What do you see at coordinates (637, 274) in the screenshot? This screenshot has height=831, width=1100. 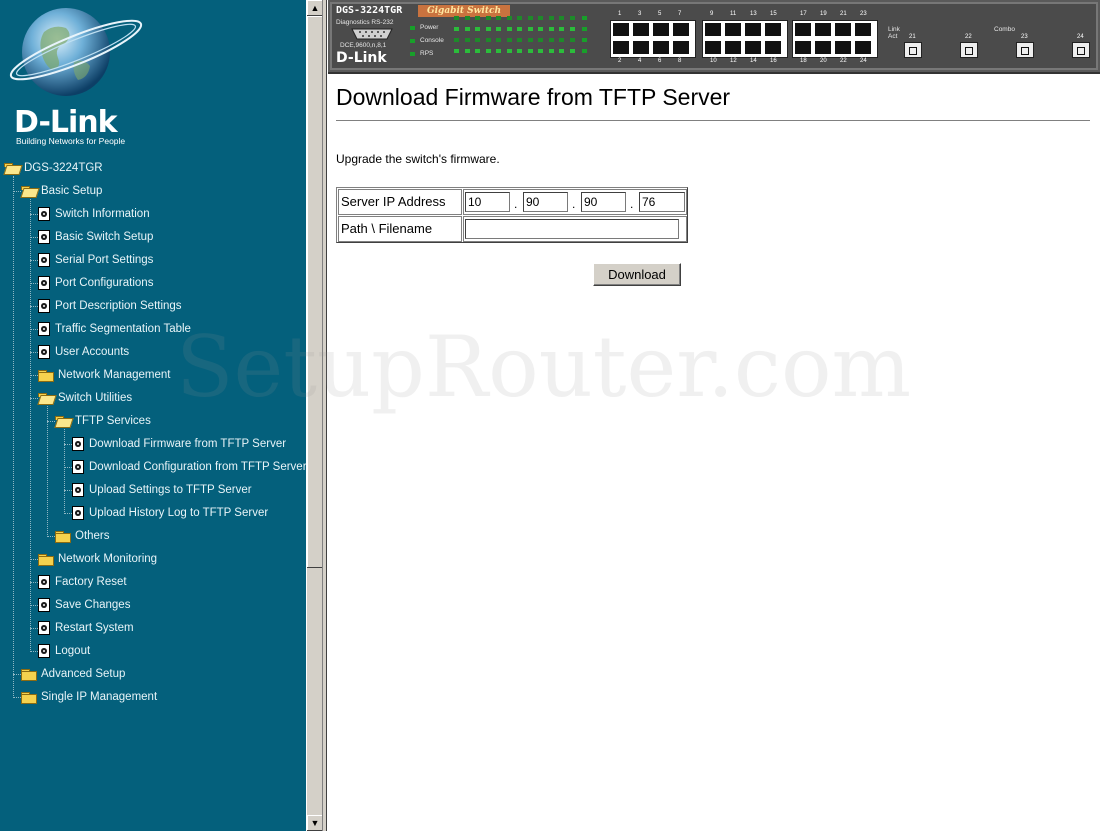 I see `download-button: Download` at bounding box center [637, 274].